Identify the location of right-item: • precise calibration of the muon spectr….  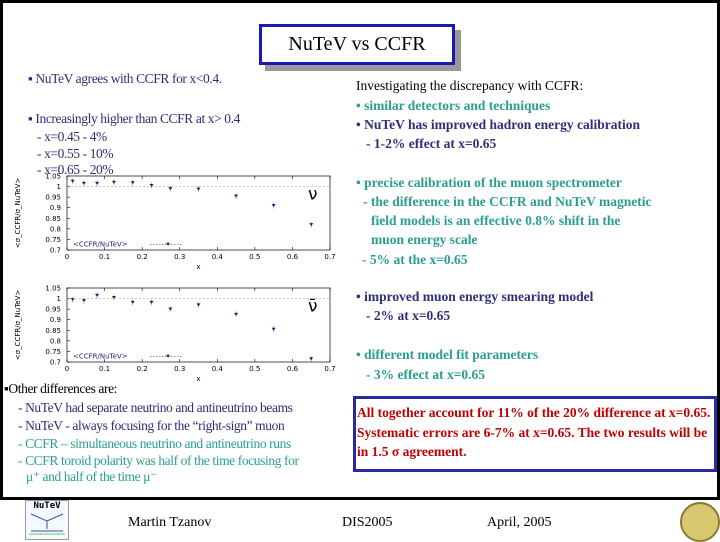
(489, 182).